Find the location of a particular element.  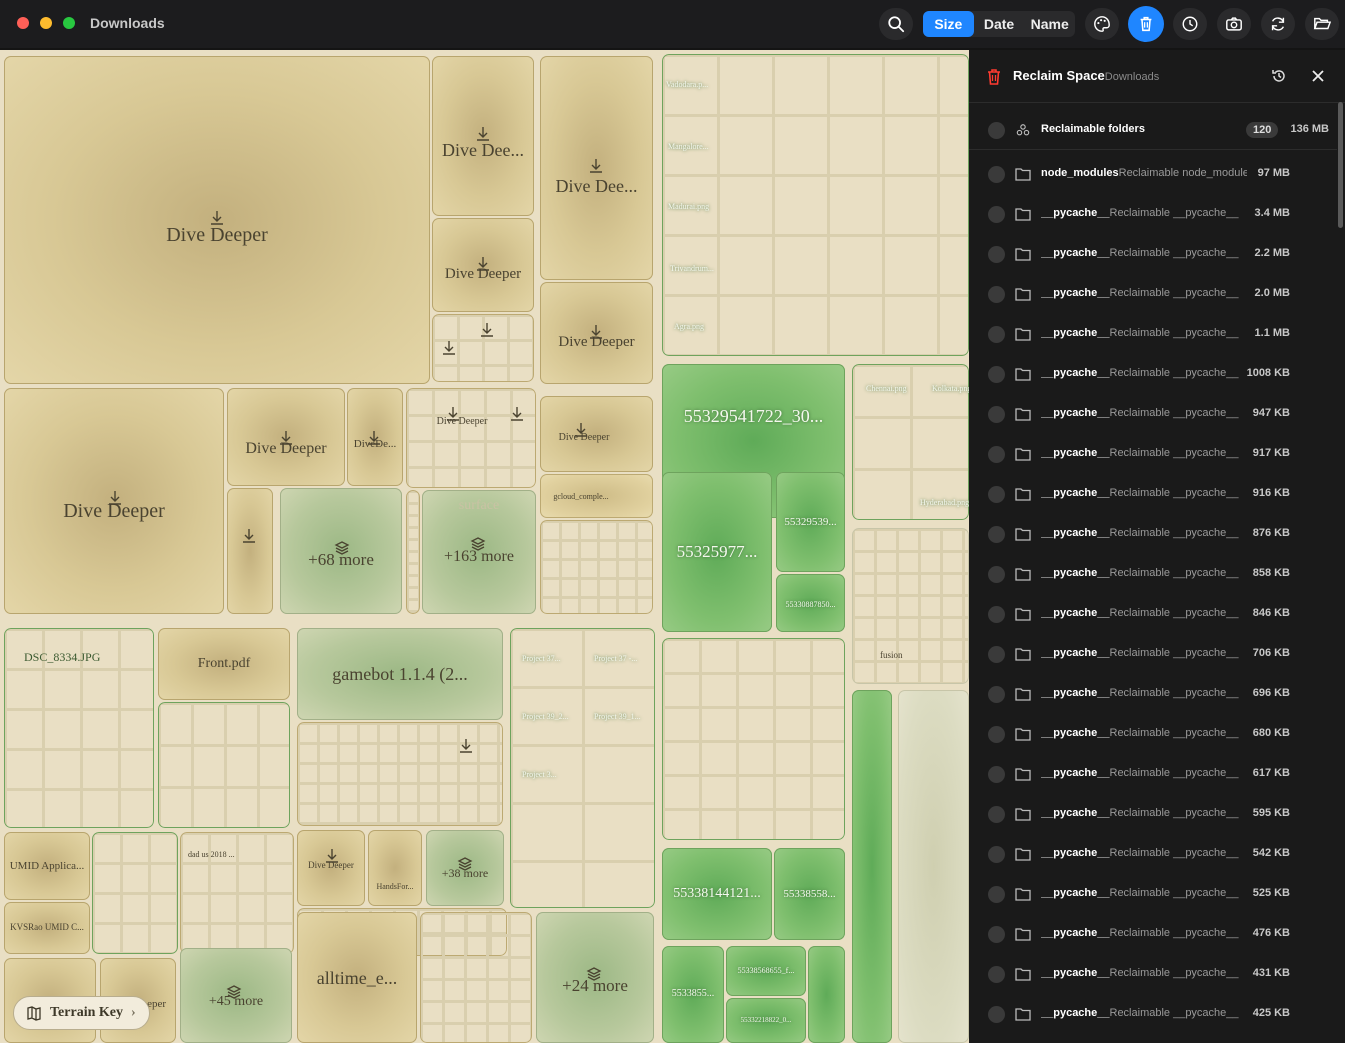

snapshot-button is located at coordinates (1234, 24).